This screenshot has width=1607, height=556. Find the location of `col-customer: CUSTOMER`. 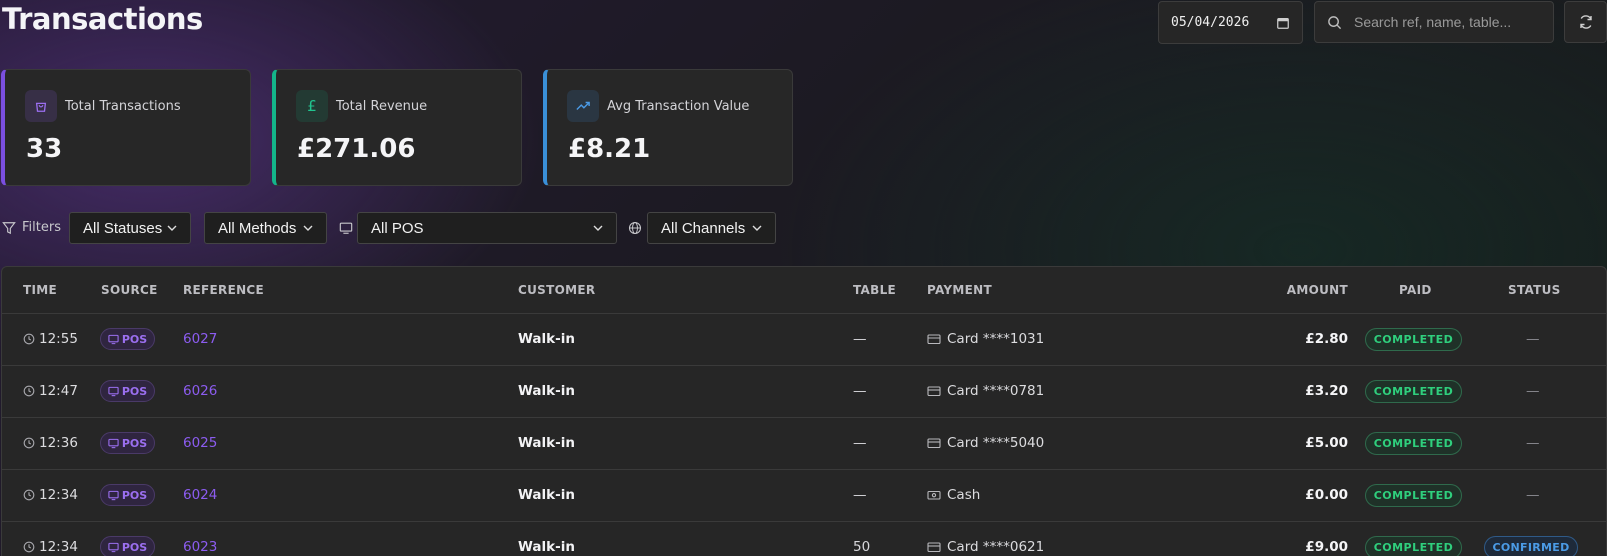

col-customer: CUSTOMER is located at coordinates (556, 290).